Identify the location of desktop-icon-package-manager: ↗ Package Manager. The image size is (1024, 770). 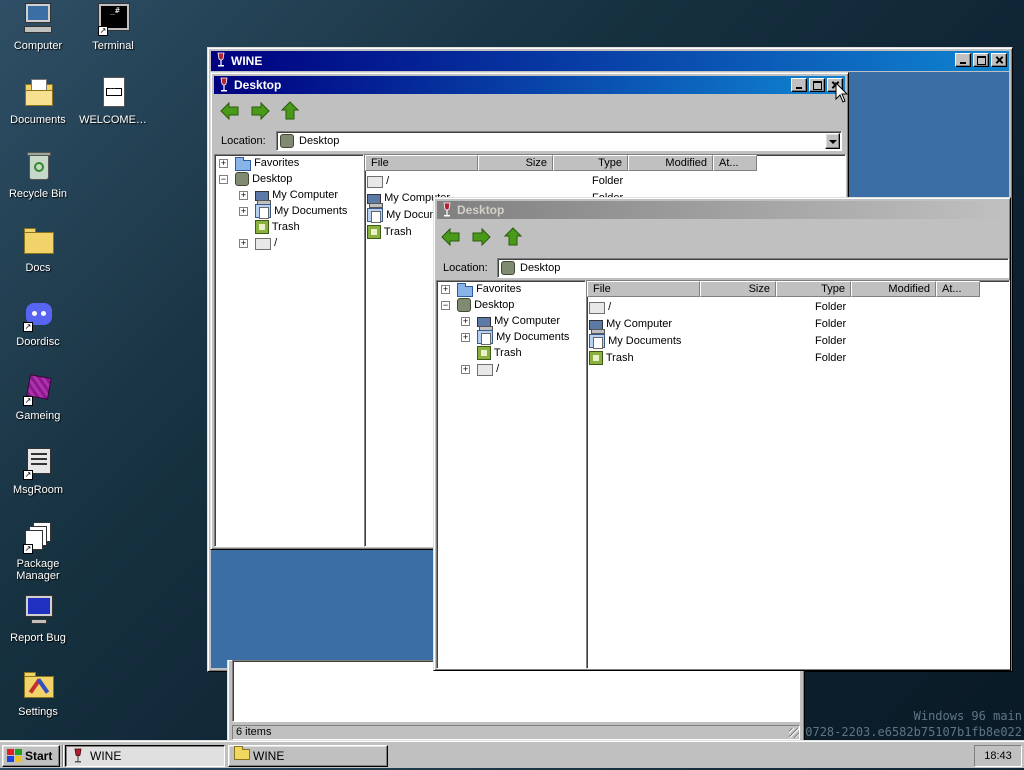
(38, 551).